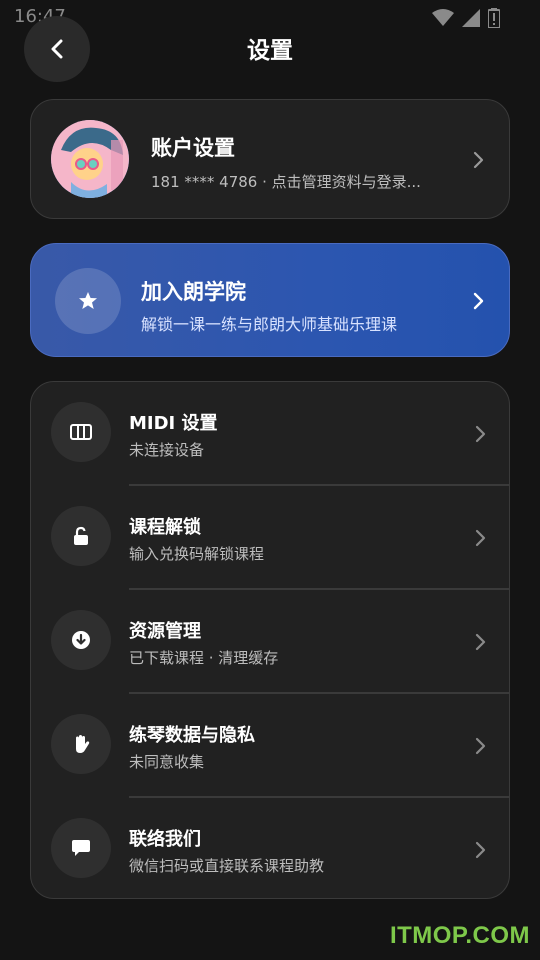 This screenshot has width=540, height=960. I want to click on menu-item-course-unlock: 课程解锁 输入兑换码解锁课程, so click(270, 538).